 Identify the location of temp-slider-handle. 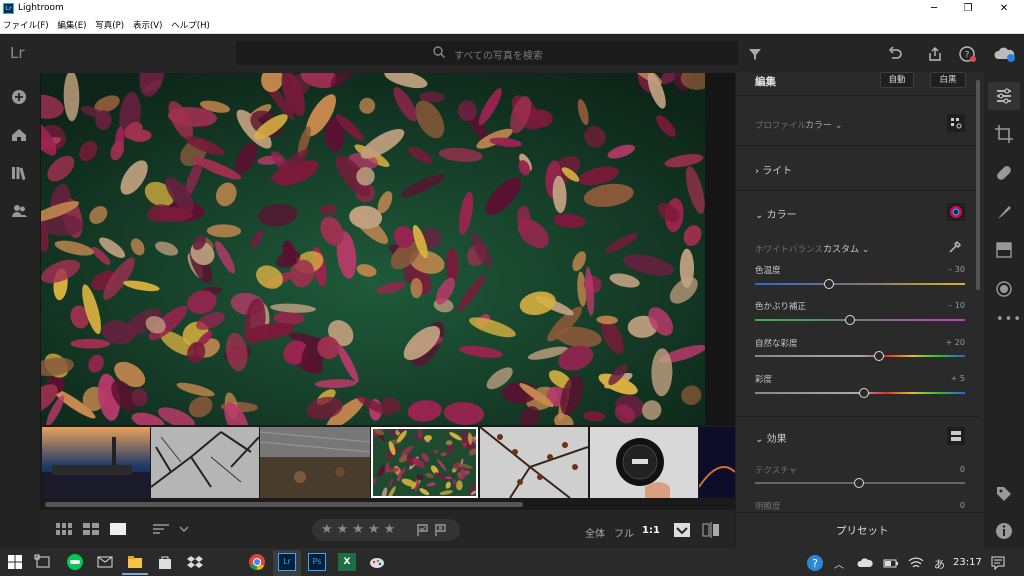
(829, 284).